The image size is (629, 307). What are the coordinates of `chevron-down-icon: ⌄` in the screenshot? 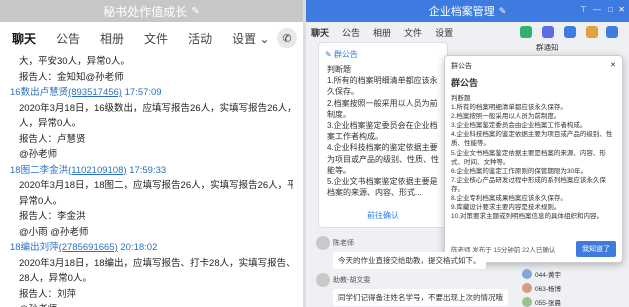 It's located at (264, 38).